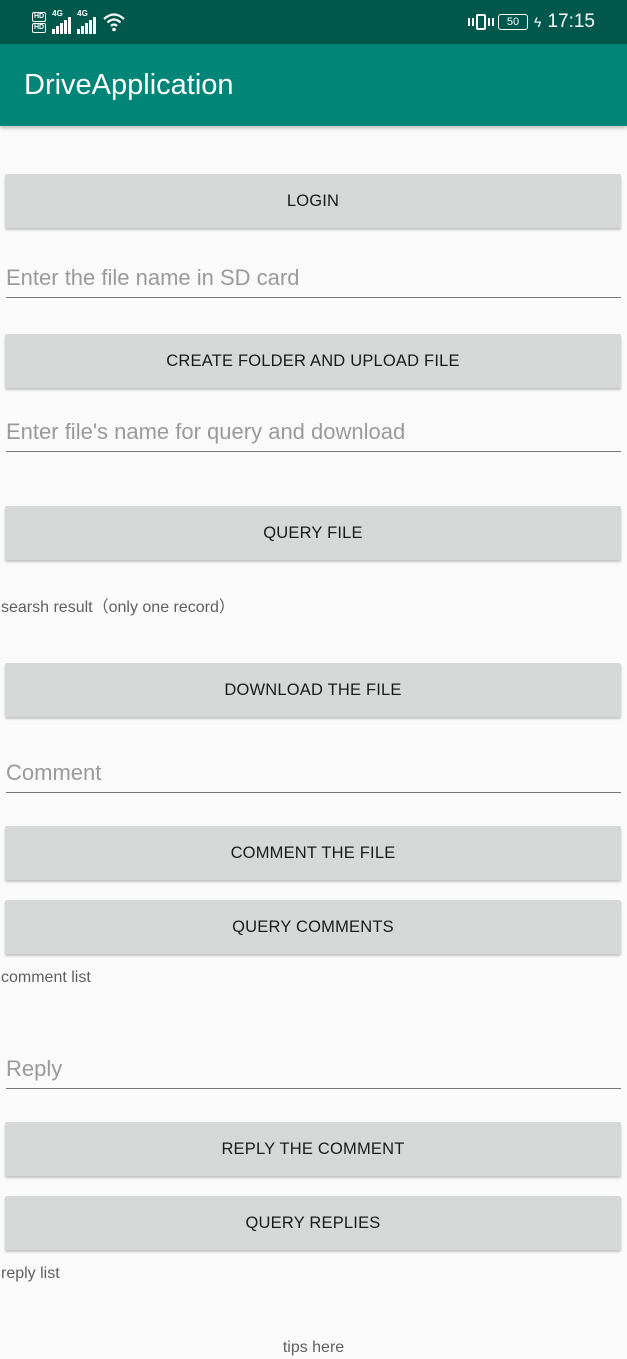 This screenshot has height=1359, width=627. What do you see at coordinates (39, 27) in the screenshot?
I see `hd-indicator-2: HD` at bounding box center [39, 27].